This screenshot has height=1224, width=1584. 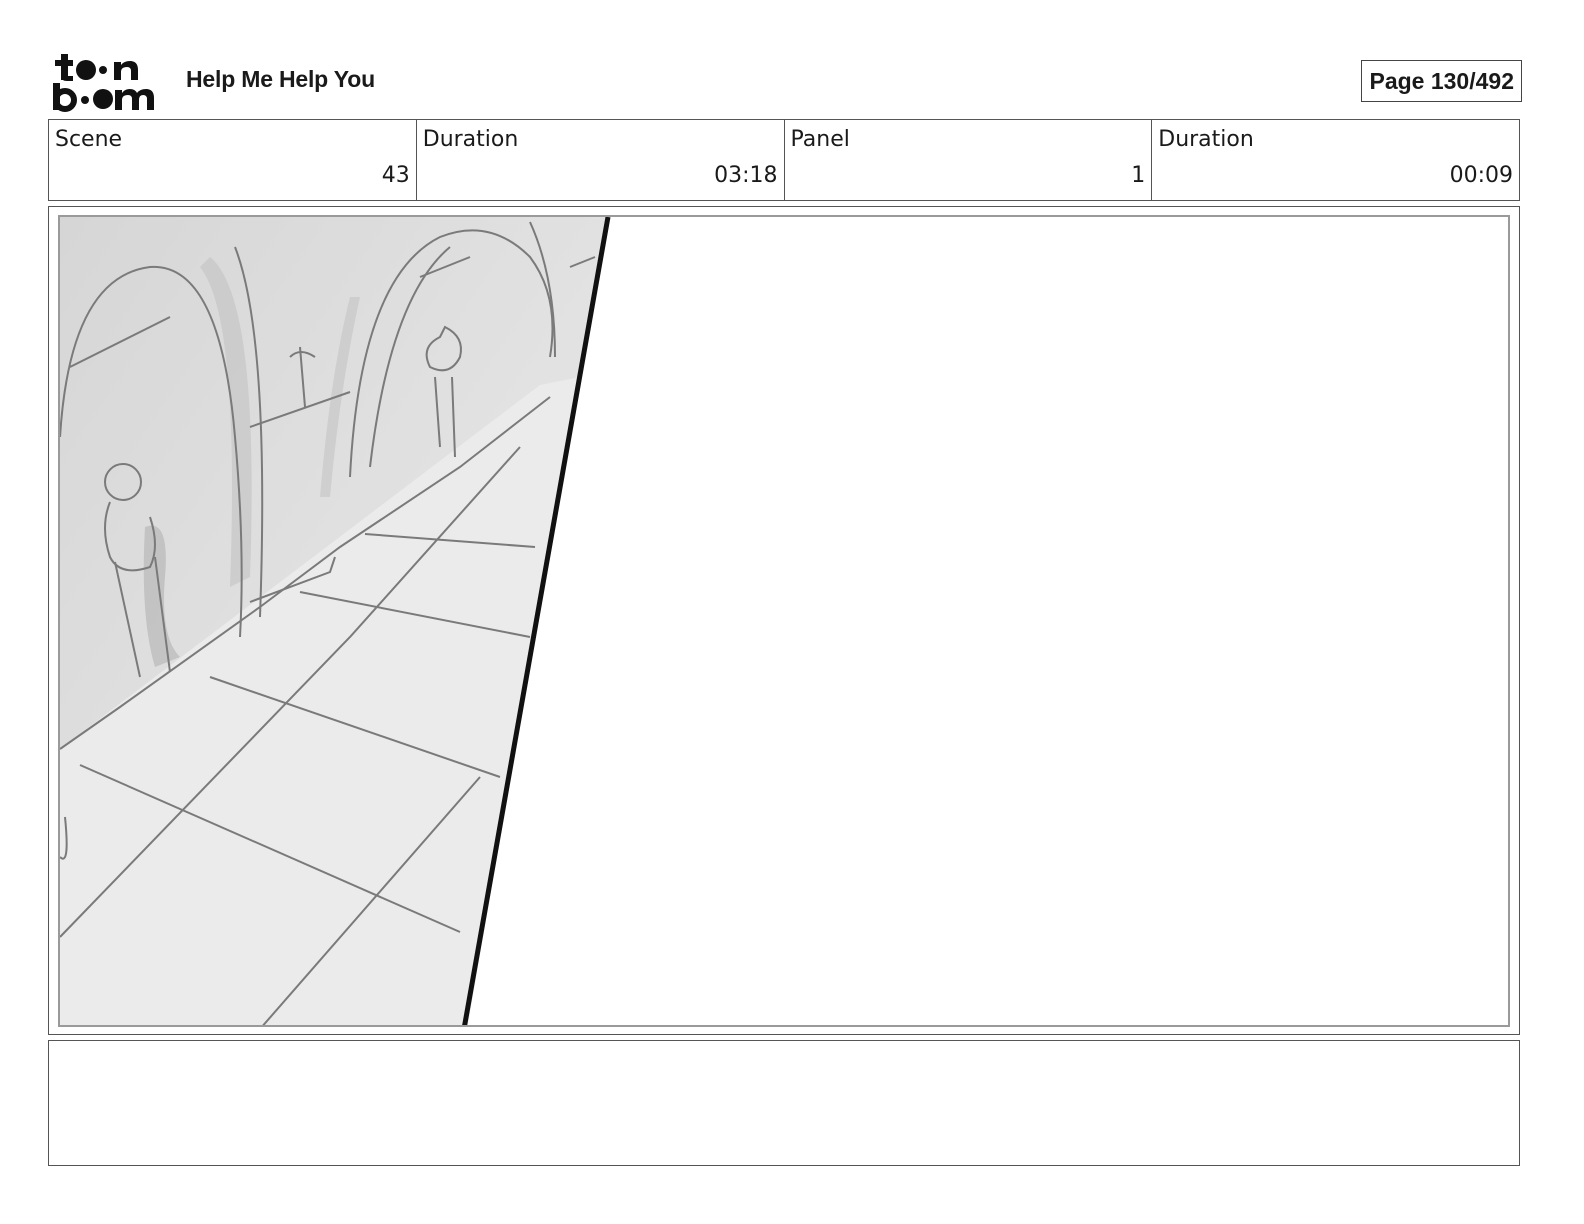 I want to click on scene-duration-label: Duration, so click(x=470, y=139).